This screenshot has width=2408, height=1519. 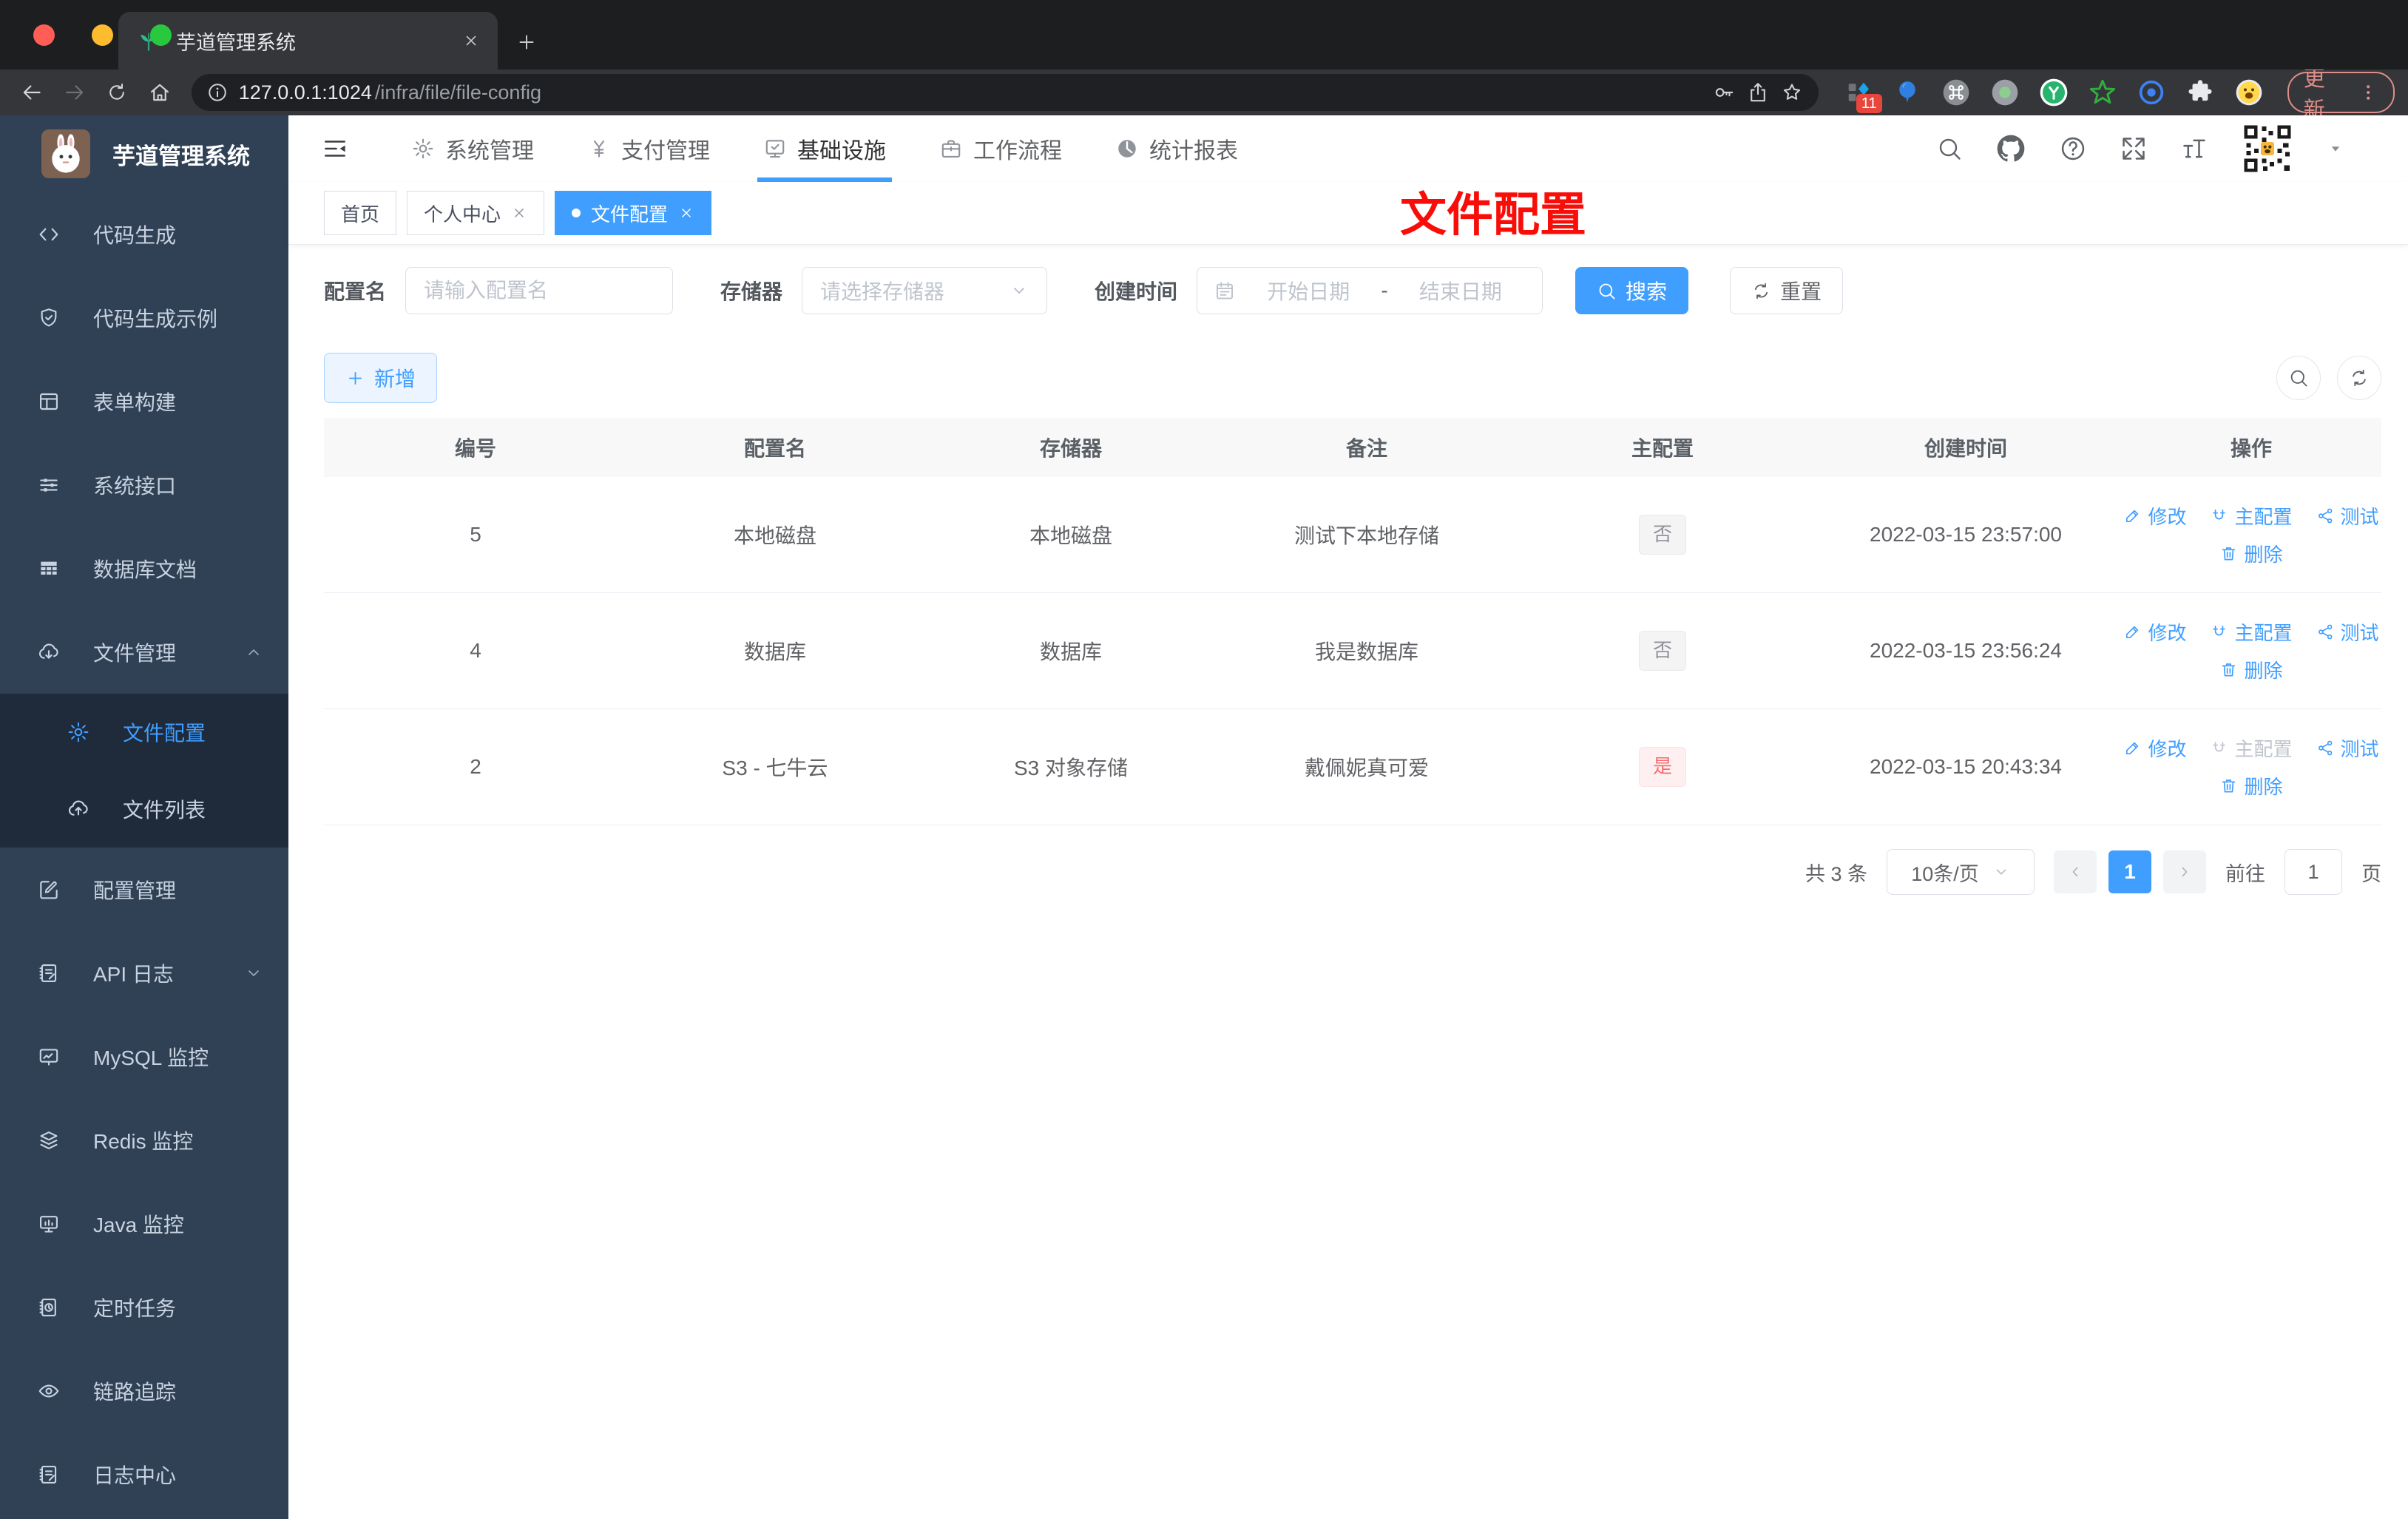 What do you see at coordinates (2341, 94) in the screenshot?
I see `browser-update-button: 更新` at bounding box center [2341, 94].